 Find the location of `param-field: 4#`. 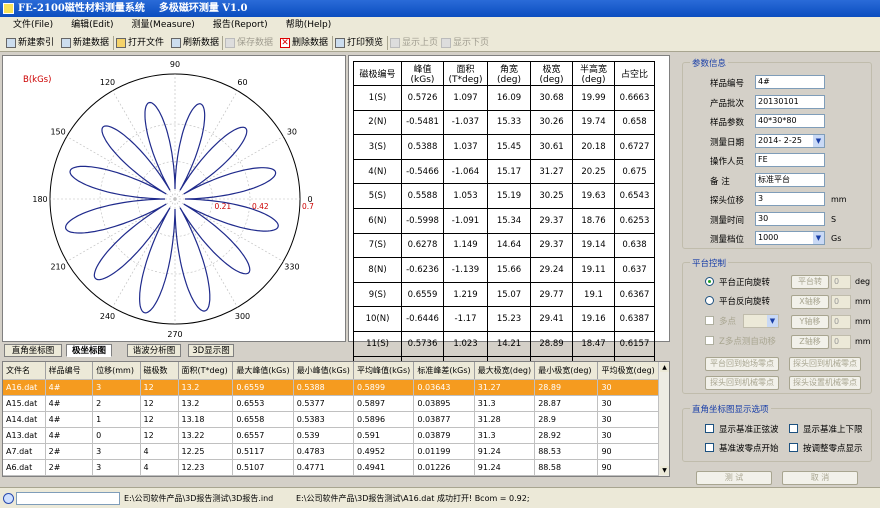

param-field: 4# is located at coordinates (790, 82).